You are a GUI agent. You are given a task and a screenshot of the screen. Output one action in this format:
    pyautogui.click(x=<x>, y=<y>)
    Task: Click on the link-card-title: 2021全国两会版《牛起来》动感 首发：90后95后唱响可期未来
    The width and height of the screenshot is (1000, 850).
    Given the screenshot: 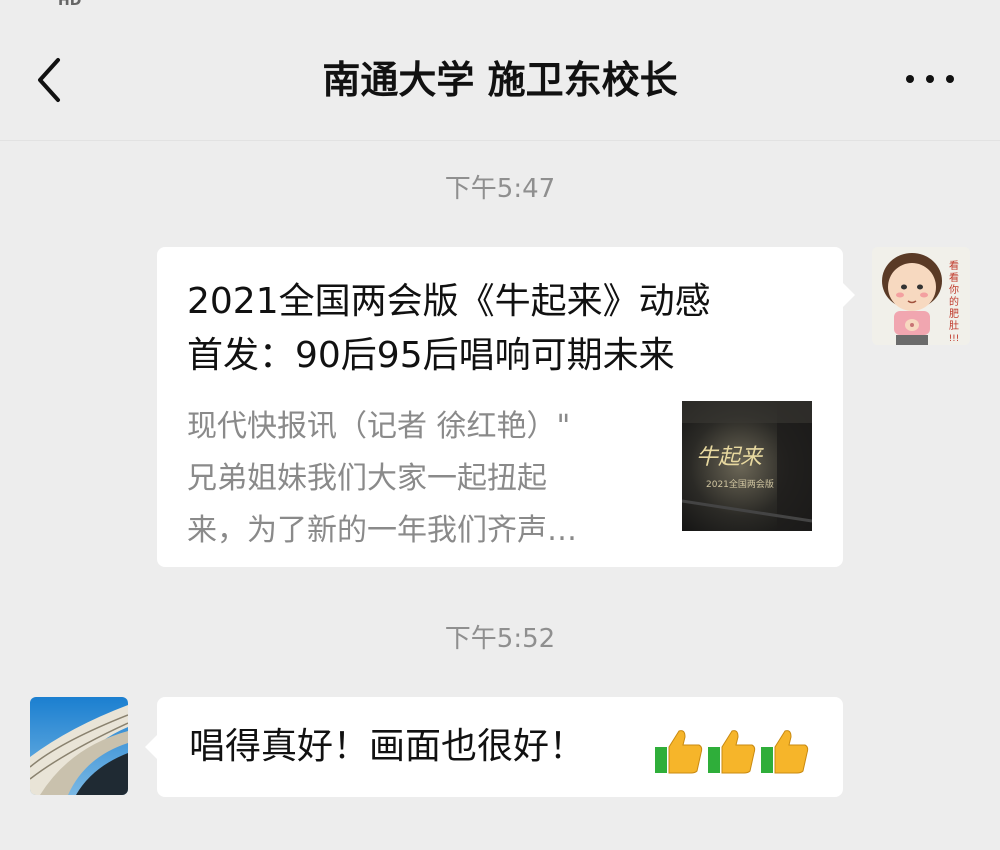 What is the action you would take?
    pyautogui.click(x=502, y=329)
    